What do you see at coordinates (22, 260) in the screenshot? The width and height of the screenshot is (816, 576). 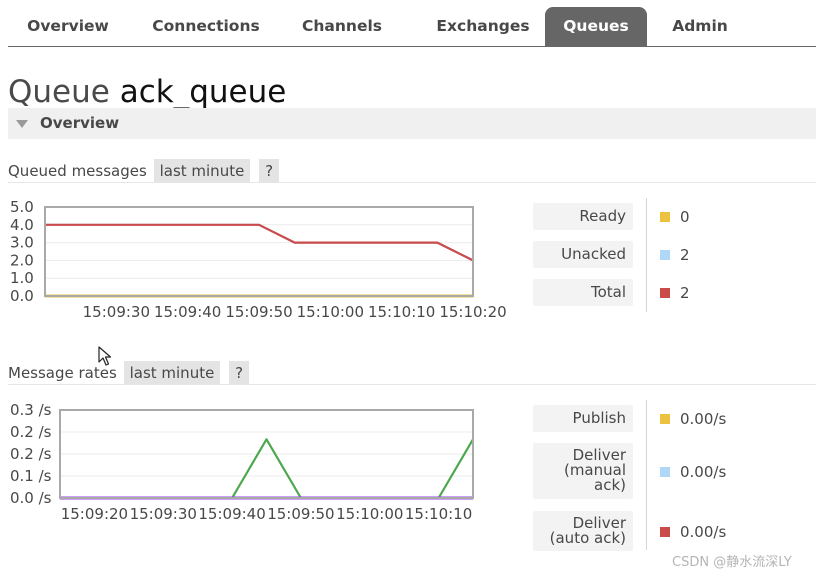 I see `y-tick-label: 2.0` at bounding box center [22, 260].